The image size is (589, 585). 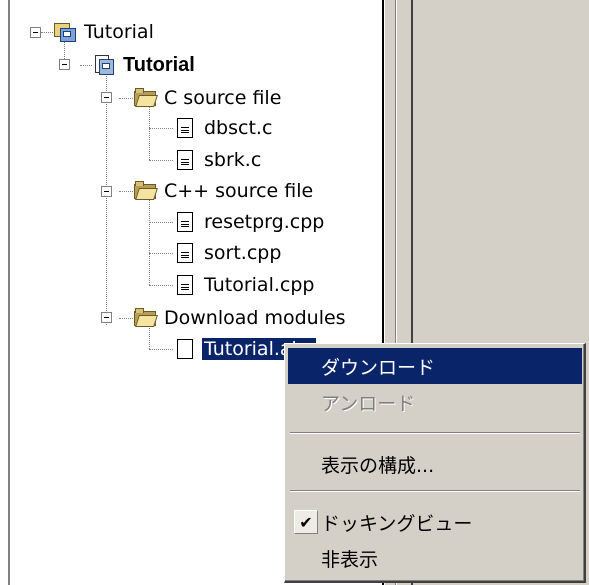 What do you see at coordinates (35, 32) in the screenshot?
I see `collapse-toggle-workspace` at bounding box center [35, 32].